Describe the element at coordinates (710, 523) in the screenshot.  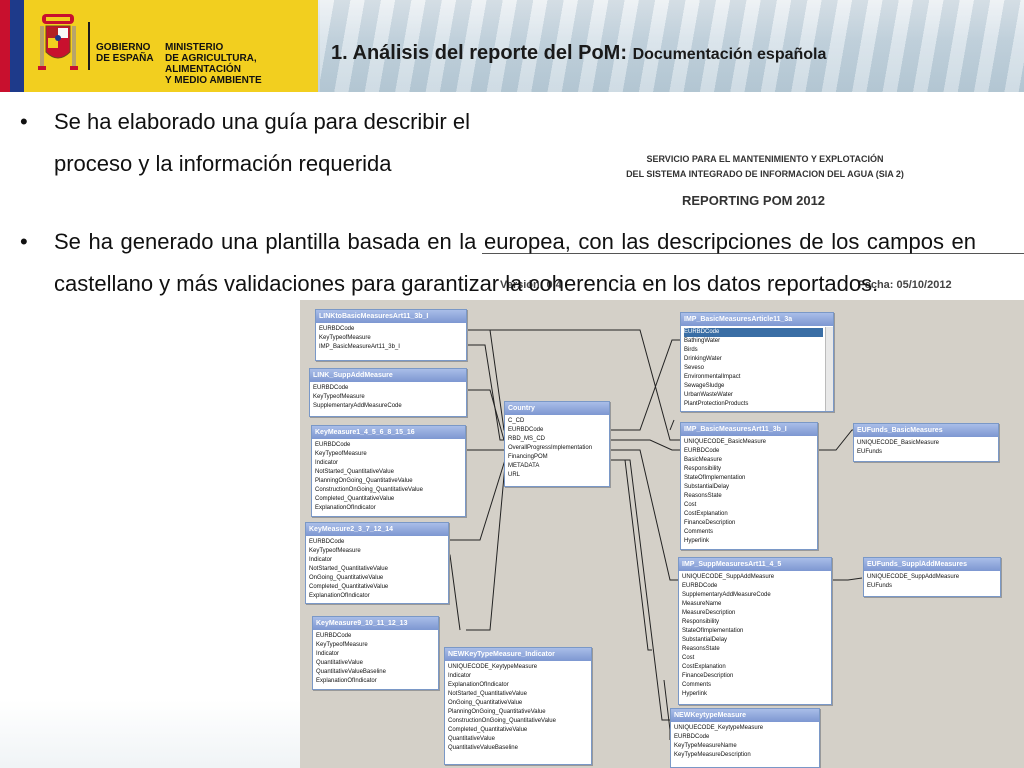
I see `table-field: FinanceDescription` at that location.